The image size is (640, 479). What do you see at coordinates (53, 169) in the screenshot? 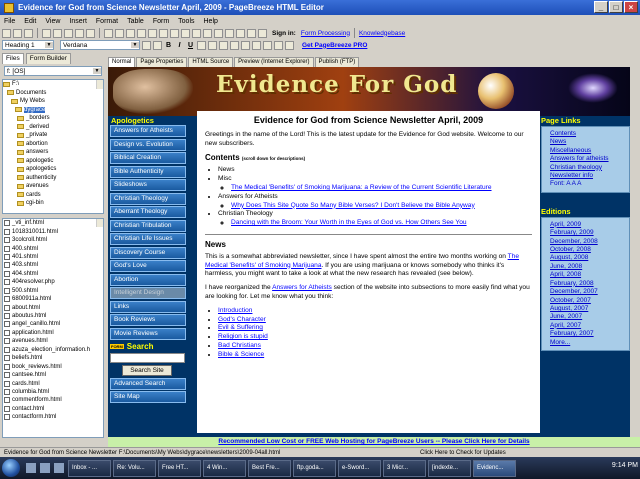
I see `folder-item: apologetics` at bounding box center [53, 169].